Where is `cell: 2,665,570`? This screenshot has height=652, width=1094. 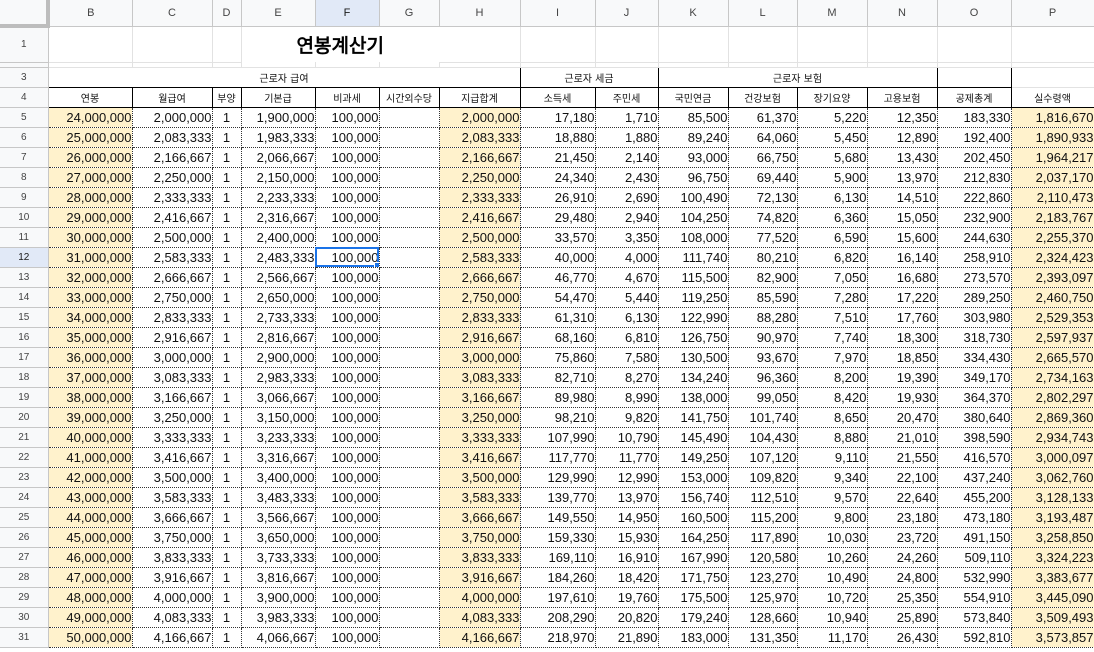
cell: 2,665,570 is located at coordinates (1052, 357).